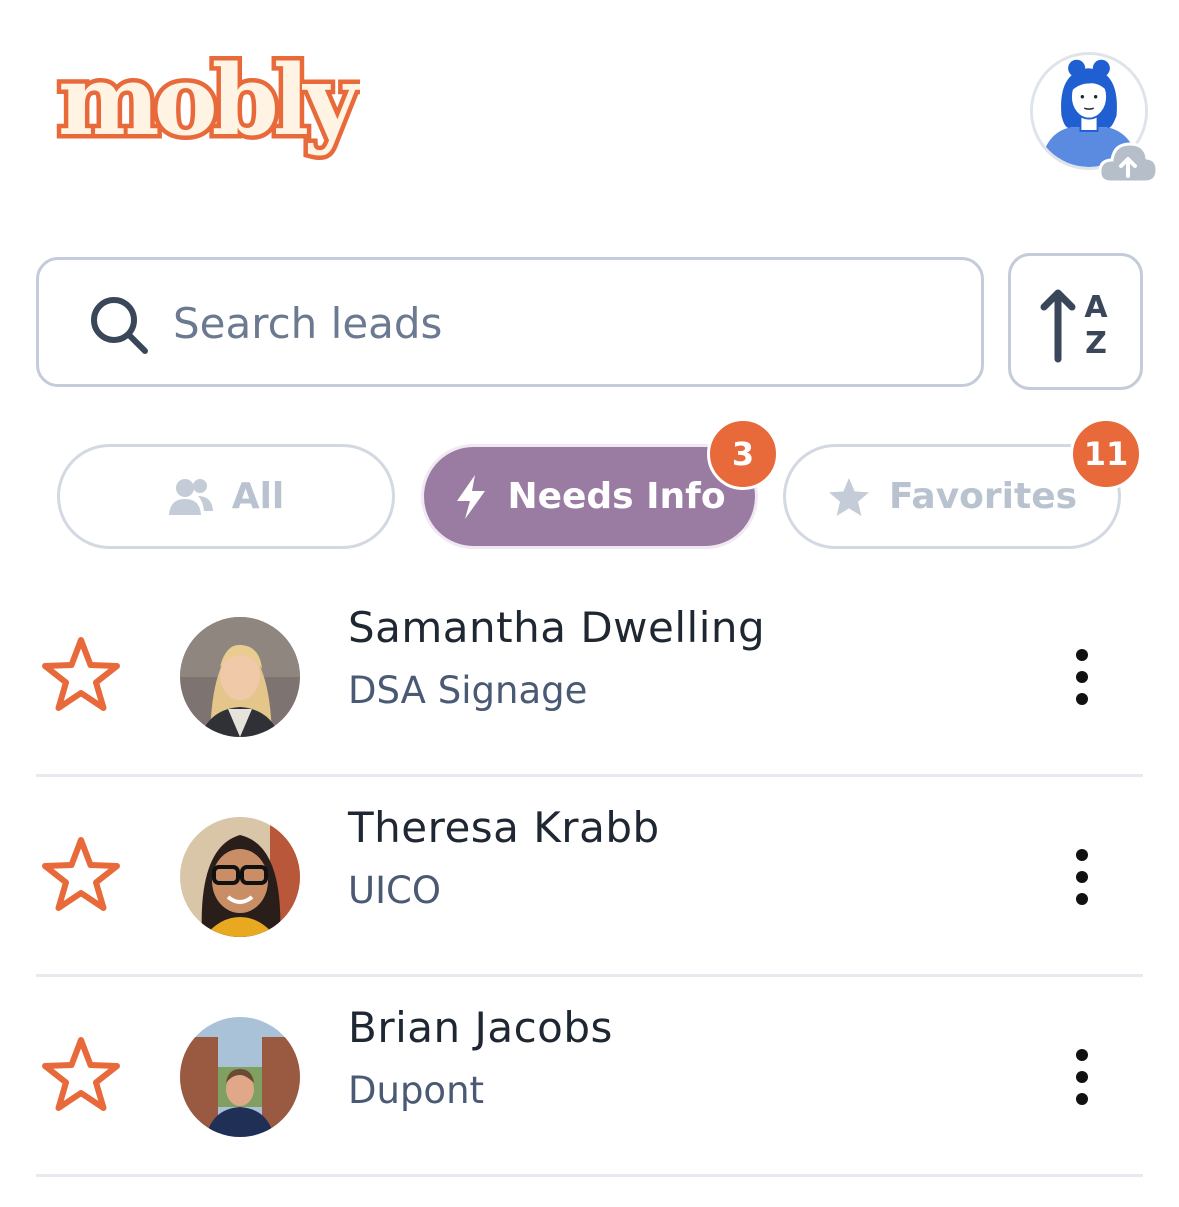 Image resolution: width=1179 pixels, height=1207 pixels. What do you see at coordinates (471, 496) in the screenshot?
I see `lightning-icon` at bounding box center [471, 496].